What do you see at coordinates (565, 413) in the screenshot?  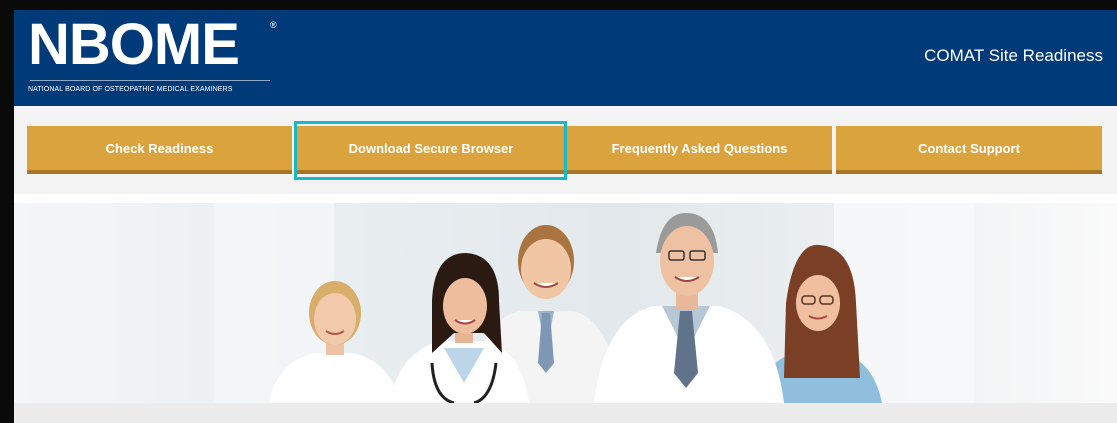 I see `content-area` at bounding box center [565, 413].